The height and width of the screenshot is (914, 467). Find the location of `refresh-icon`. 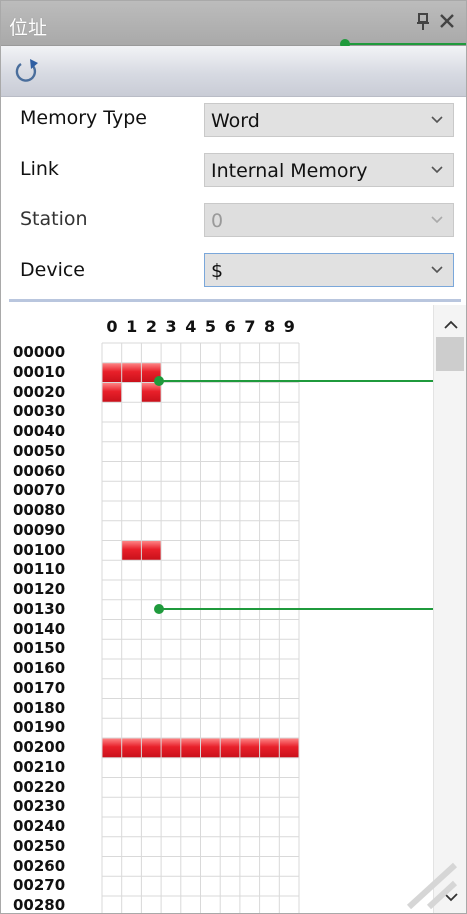

refresh-icon is located at coordinates (26, 71).